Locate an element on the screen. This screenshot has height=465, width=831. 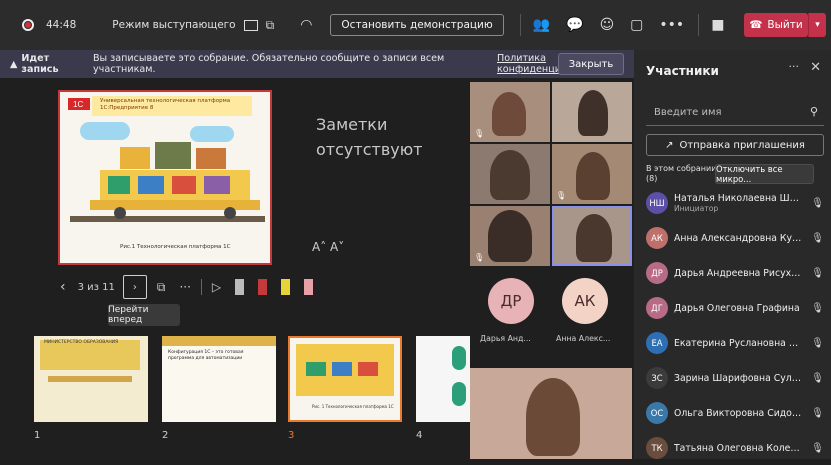
camera-icon: ■ is located at coordinates (717, 25).